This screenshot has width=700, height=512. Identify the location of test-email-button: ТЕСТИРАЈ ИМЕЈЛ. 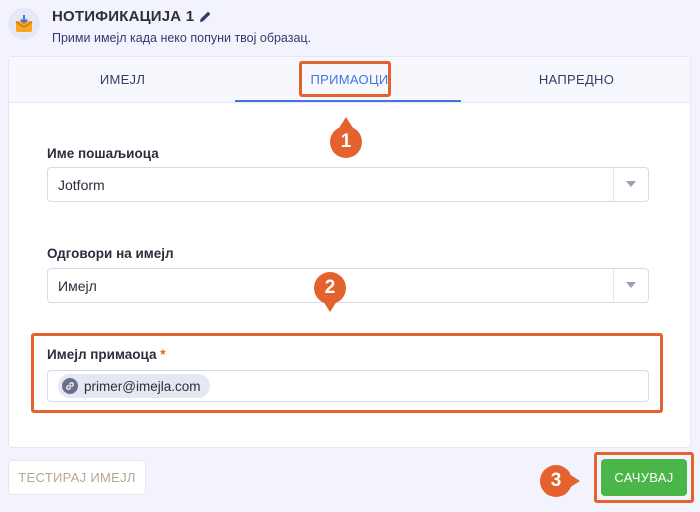
(77, 477).